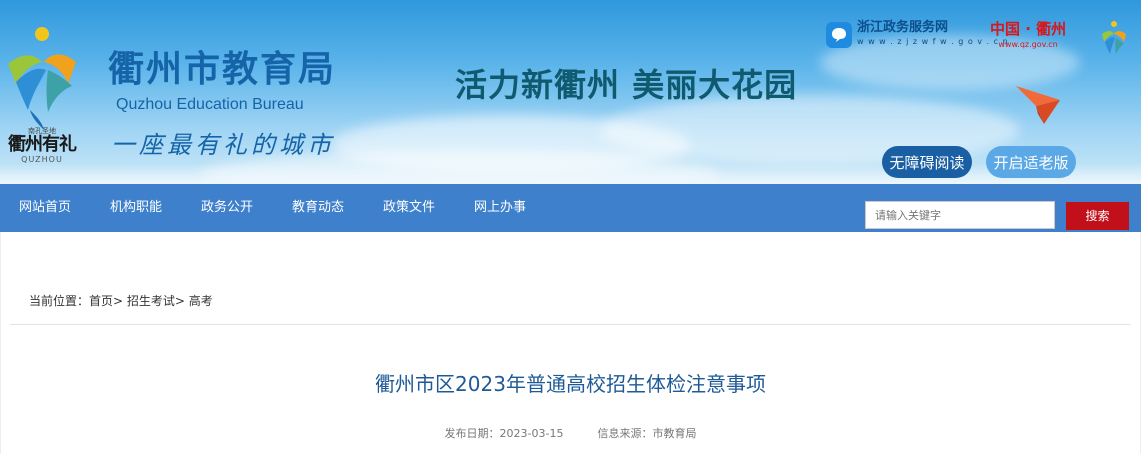 The height and width of the screenshot is (454, 1141). What do you see at coordinates (136, 208) in the screenshot?
I see `nav-item-functions: 机构职能` at bounding box center [136, 208].